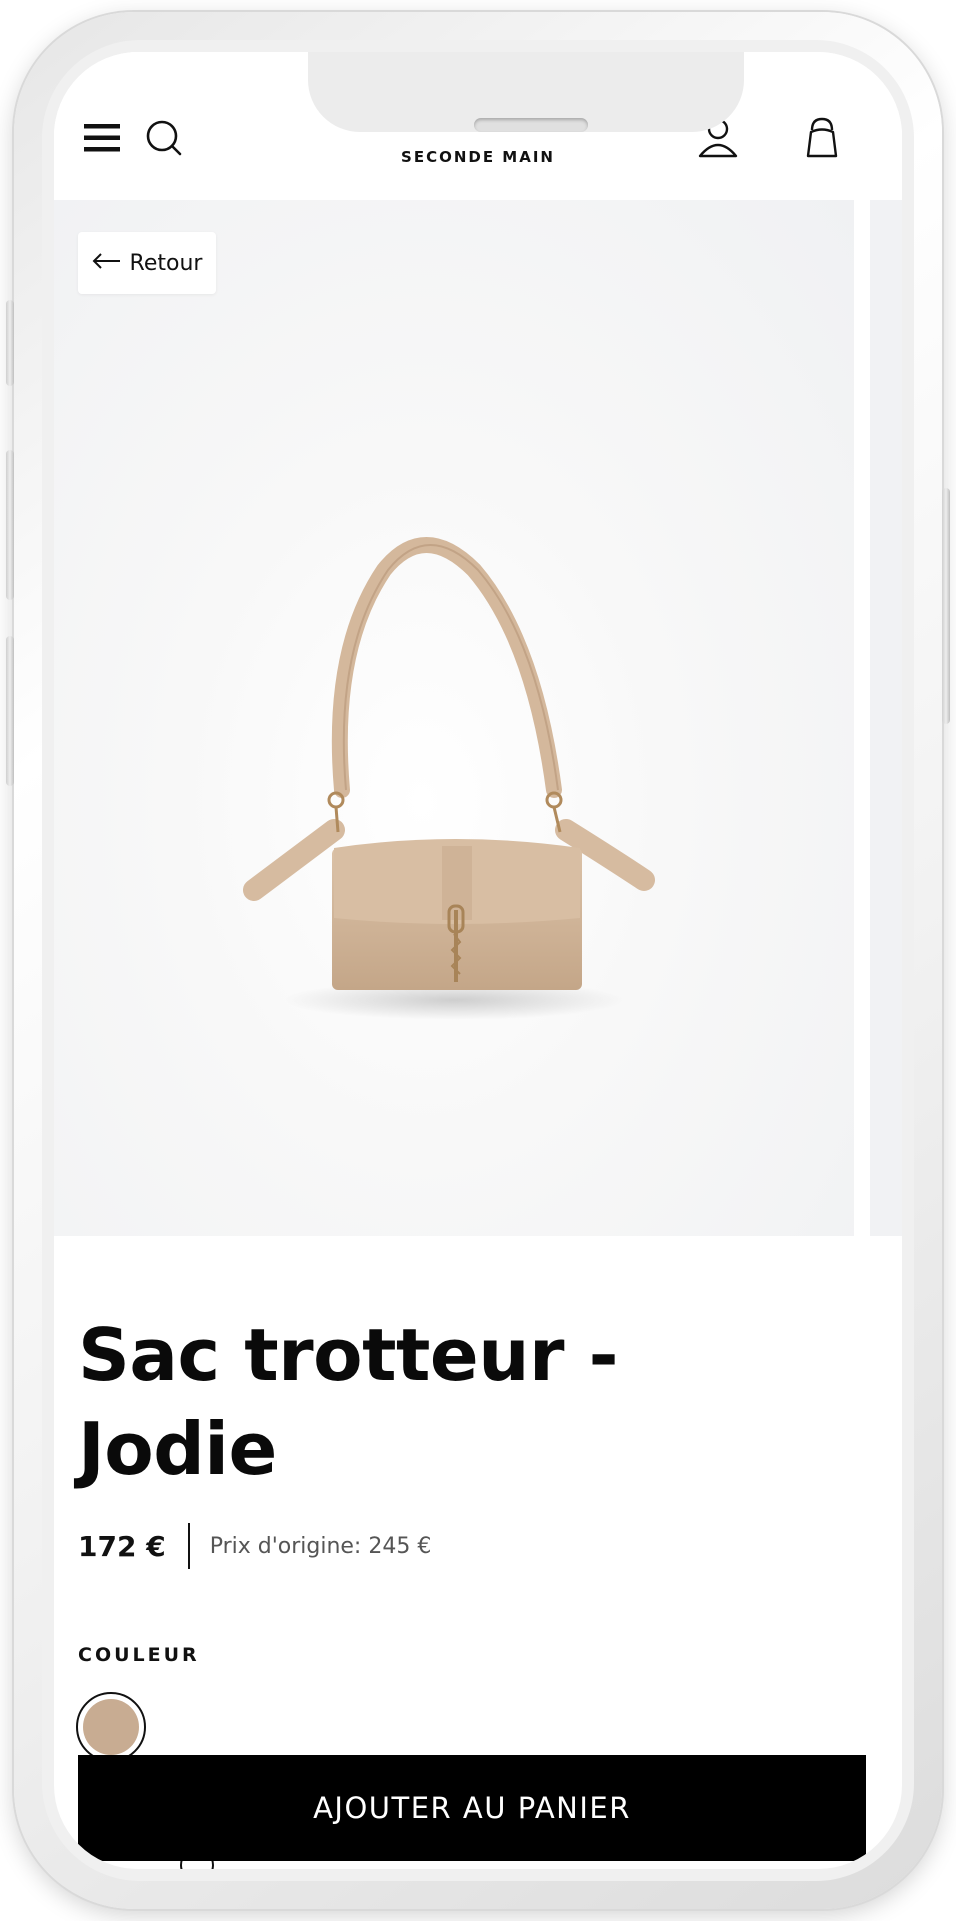 Image resolution: width=956 pixels, height=1921 pixels. Describe the element at coordinates (348, 1355) in the screenshot. I see `product-title-line: Sac trotteur -` at that location.